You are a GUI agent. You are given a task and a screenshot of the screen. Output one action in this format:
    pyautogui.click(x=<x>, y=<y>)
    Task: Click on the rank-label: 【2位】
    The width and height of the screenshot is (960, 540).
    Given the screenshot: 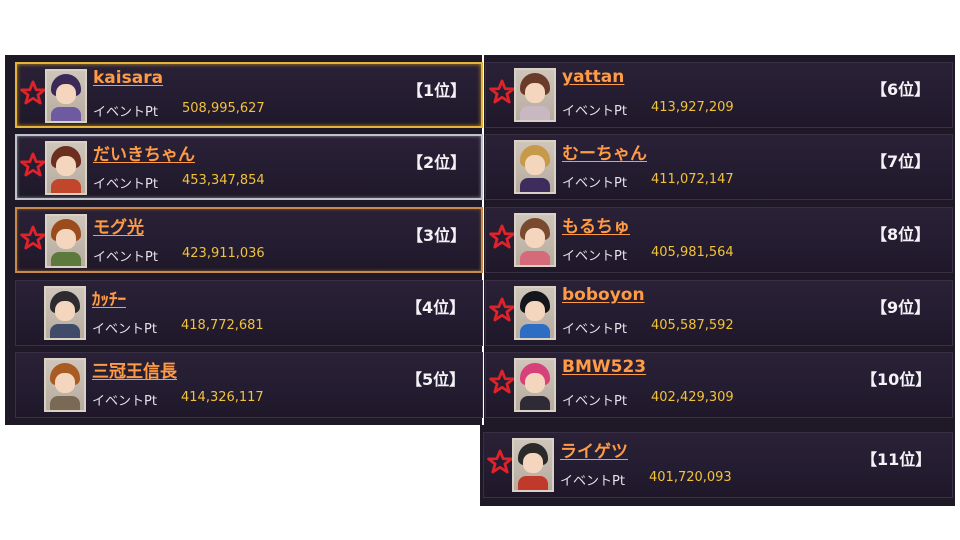 What is the action you would take?
    pyautogui.click(x=437, y=162)
    